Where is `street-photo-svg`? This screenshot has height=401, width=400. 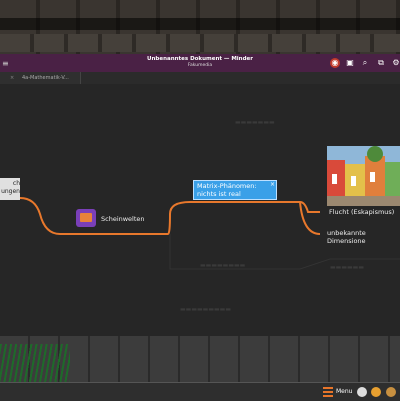 street-photo-svg is located at coordinates (363, 176).